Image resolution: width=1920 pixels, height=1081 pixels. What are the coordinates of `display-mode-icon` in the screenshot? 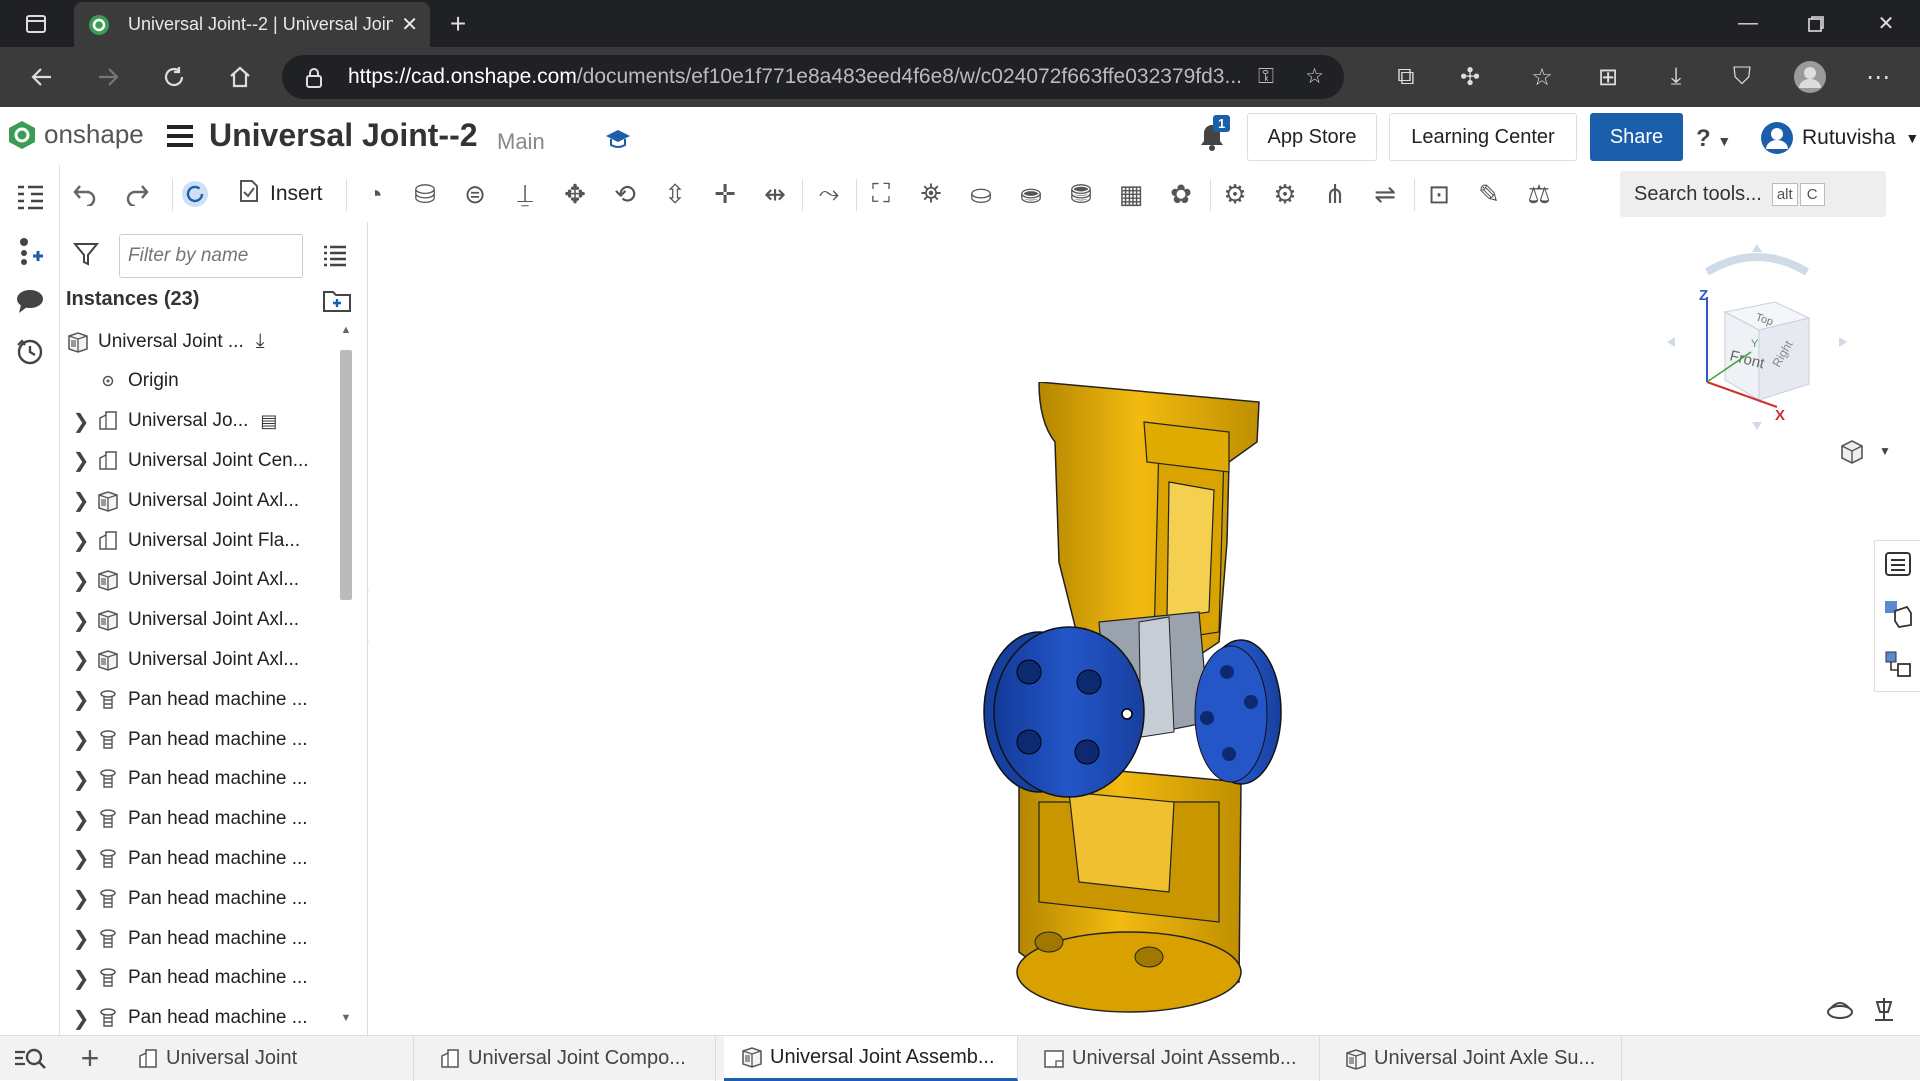 It's located at (1840, 1009).